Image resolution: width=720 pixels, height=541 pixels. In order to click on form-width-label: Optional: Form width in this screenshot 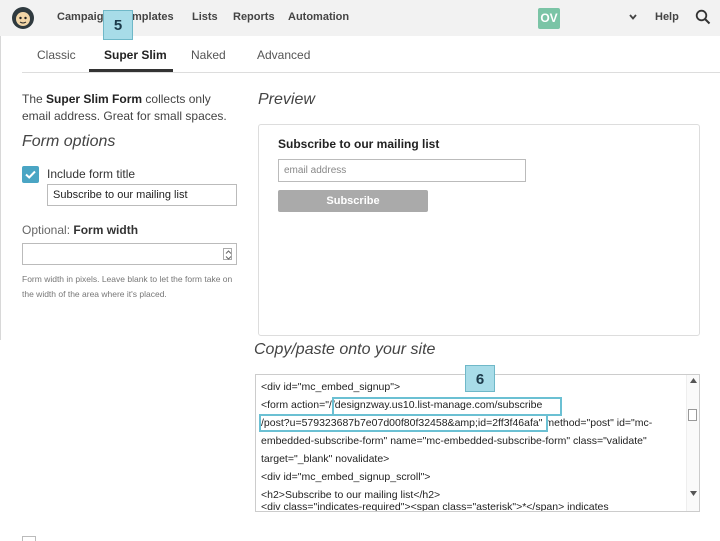, I will do `click(80, 230)`.